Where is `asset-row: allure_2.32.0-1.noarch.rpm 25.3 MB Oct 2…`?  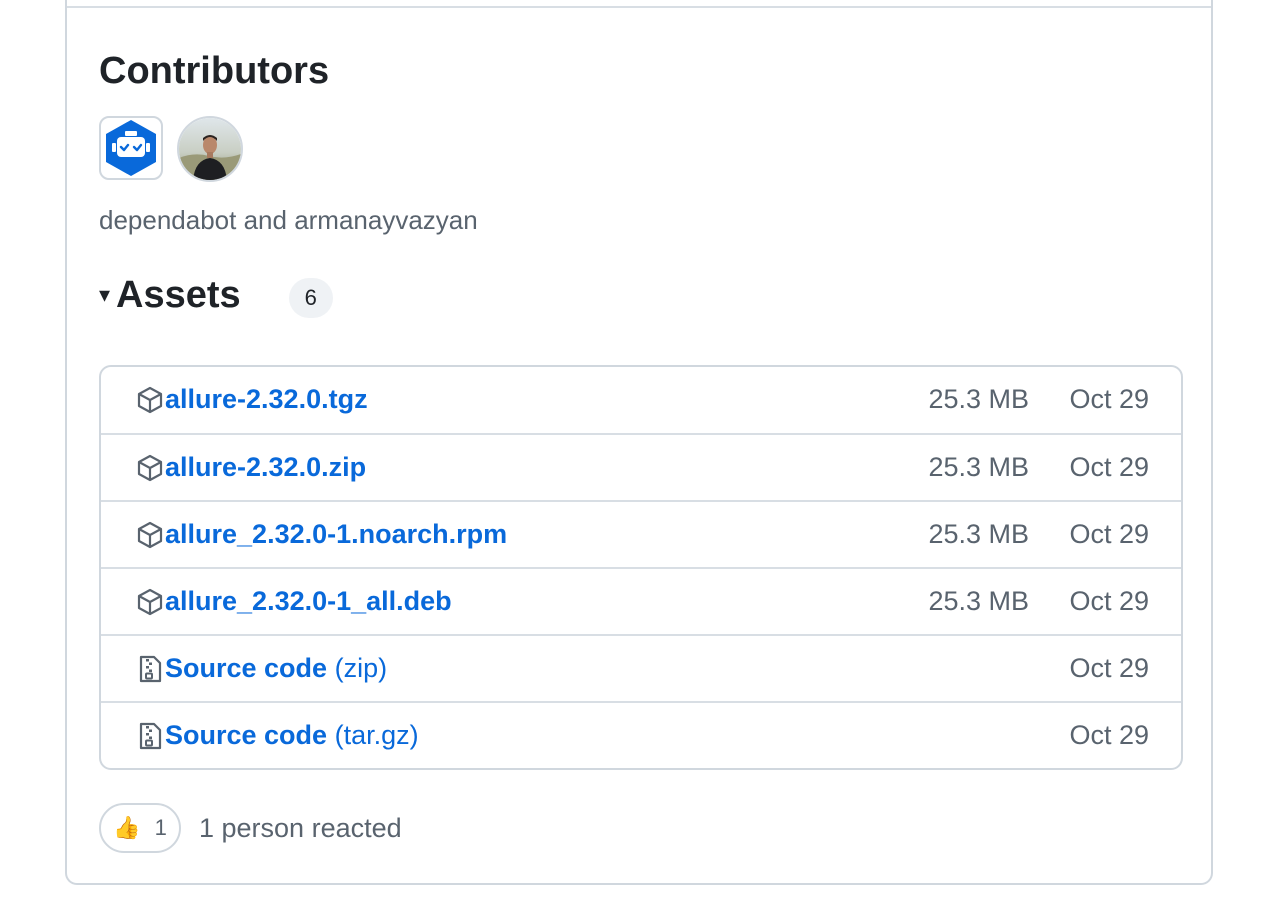 asset-row: allure_2.32.0-1.noarch.rpm 25.3 MB Oct 2… is located at coordinates (641, 533).